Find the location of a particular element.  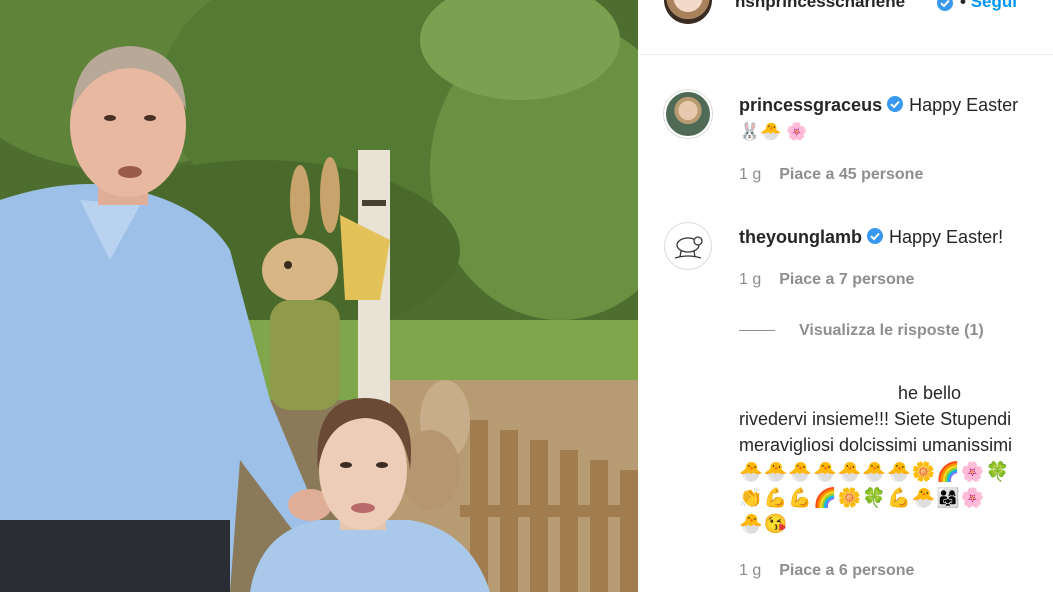

reply-likes: Piace a 6 persone is located at coordinates (846, 570).